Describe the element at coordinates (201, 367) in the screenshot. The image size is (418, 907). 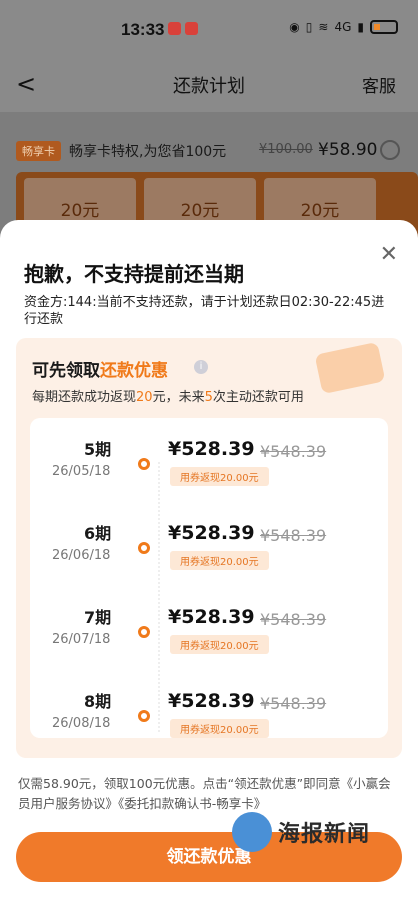
I see `info-icon: i` at that location.